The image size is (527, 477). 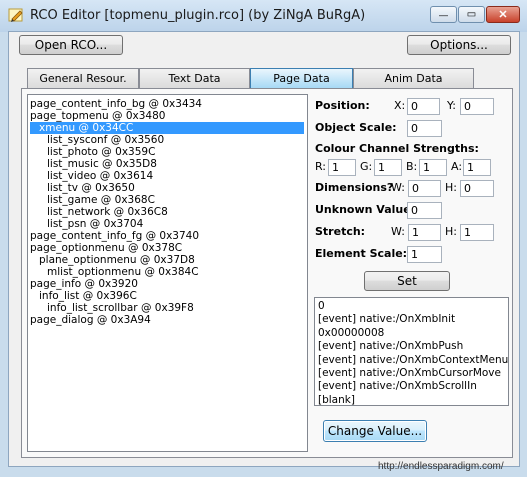 I want to click on event-list-item: [event] native:/OnXmbPush, so click(x=411, y=346).